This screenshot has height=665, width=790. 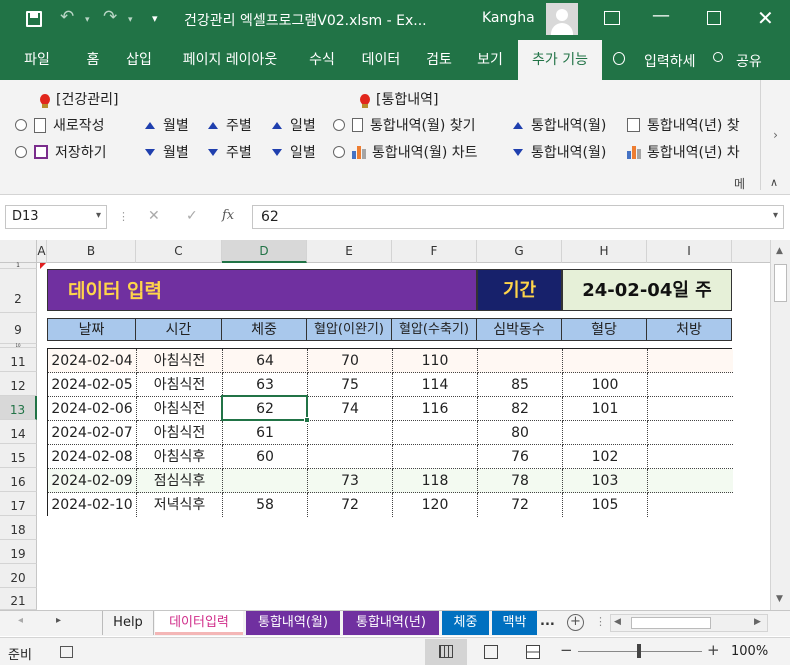 What do you see at coordinates (559, 152) in the screenshot?
I see `summary-monthly-down-button: 통합내역(월)` at bounding box center [559, 152].